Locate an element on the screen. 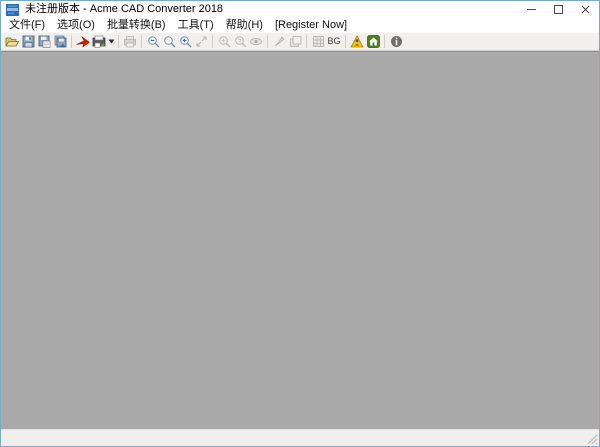 Image resolution: width=600 pixels, height=447 pixels. zoom-extents-icon is located at coordinates (201, 41).